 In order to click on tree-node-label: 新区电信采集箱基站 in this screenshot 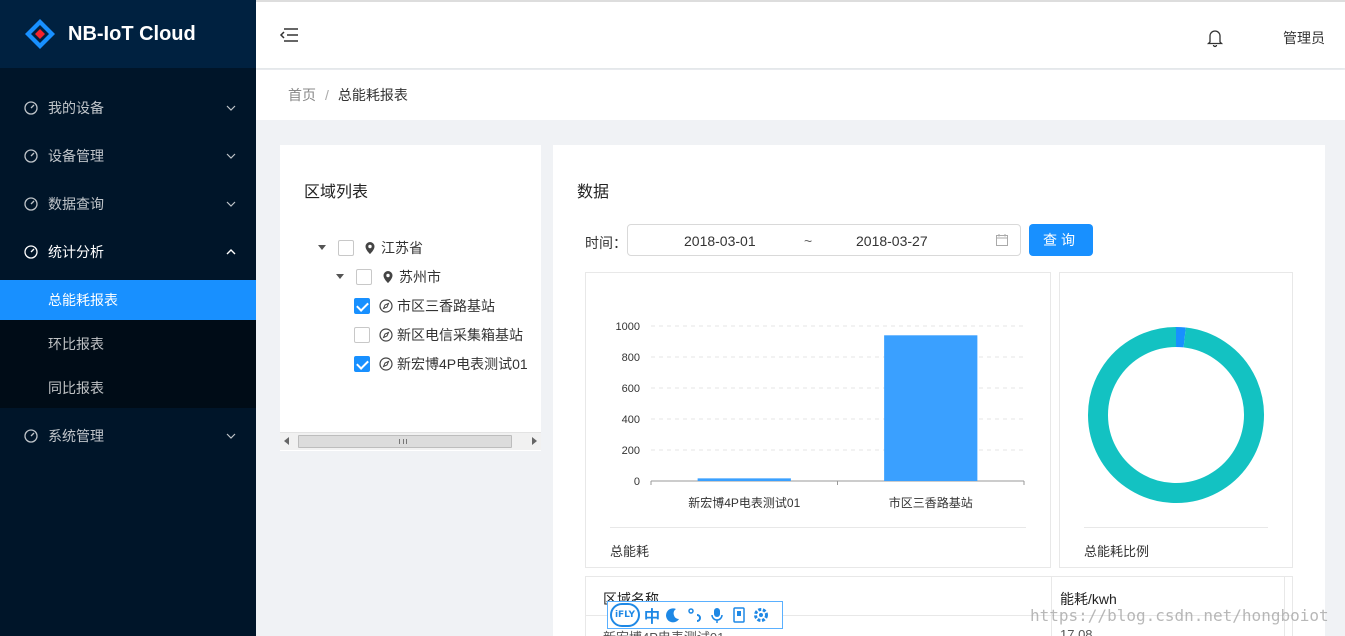, I will do `click(460, 334)`.